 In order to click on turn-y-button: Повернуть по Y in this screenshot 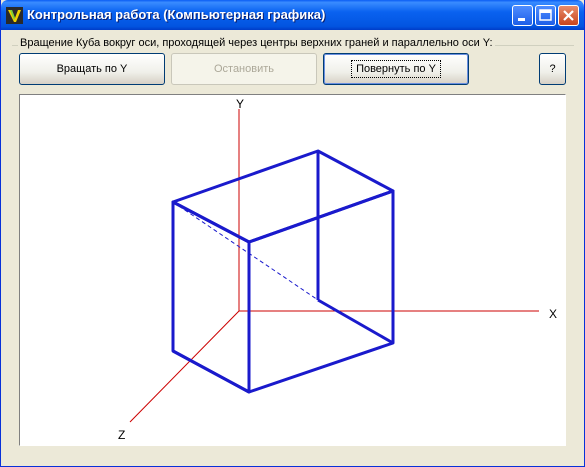, I will do `click(396, 69)`.